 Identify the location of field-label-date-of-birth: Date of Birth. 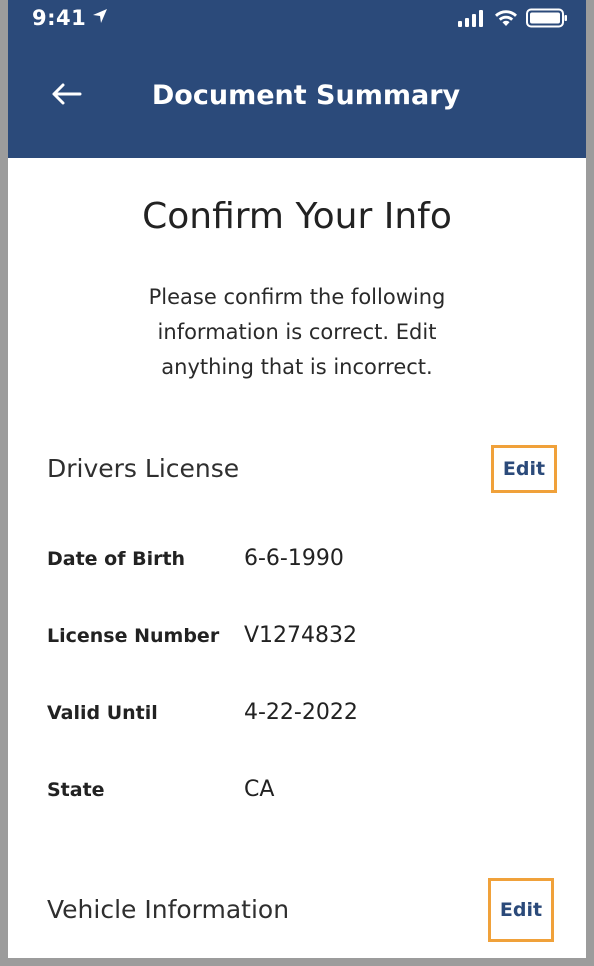
(116, 559).